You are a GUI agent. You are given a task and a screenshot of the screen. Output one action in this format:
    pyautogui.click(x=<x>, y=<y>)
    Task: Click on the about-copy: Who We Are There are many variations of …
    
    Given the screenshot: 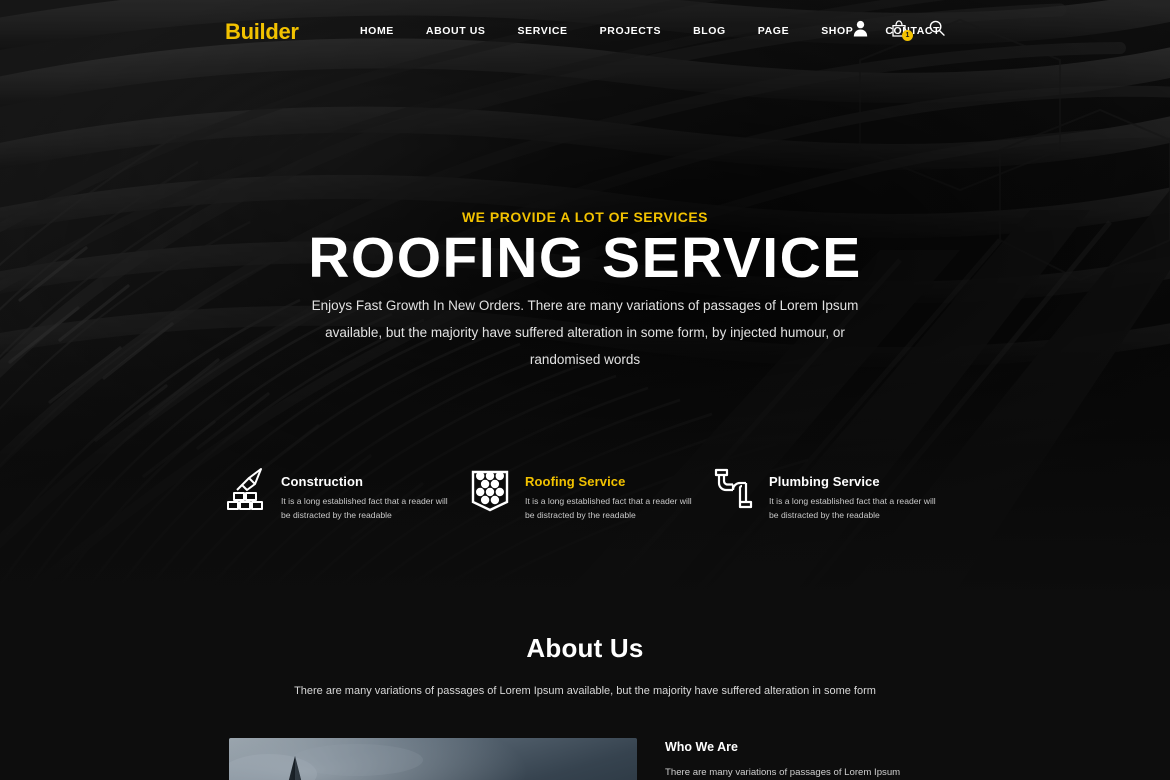 What is the action you would take?
    pyautogui.click(x=803, y=759)
    